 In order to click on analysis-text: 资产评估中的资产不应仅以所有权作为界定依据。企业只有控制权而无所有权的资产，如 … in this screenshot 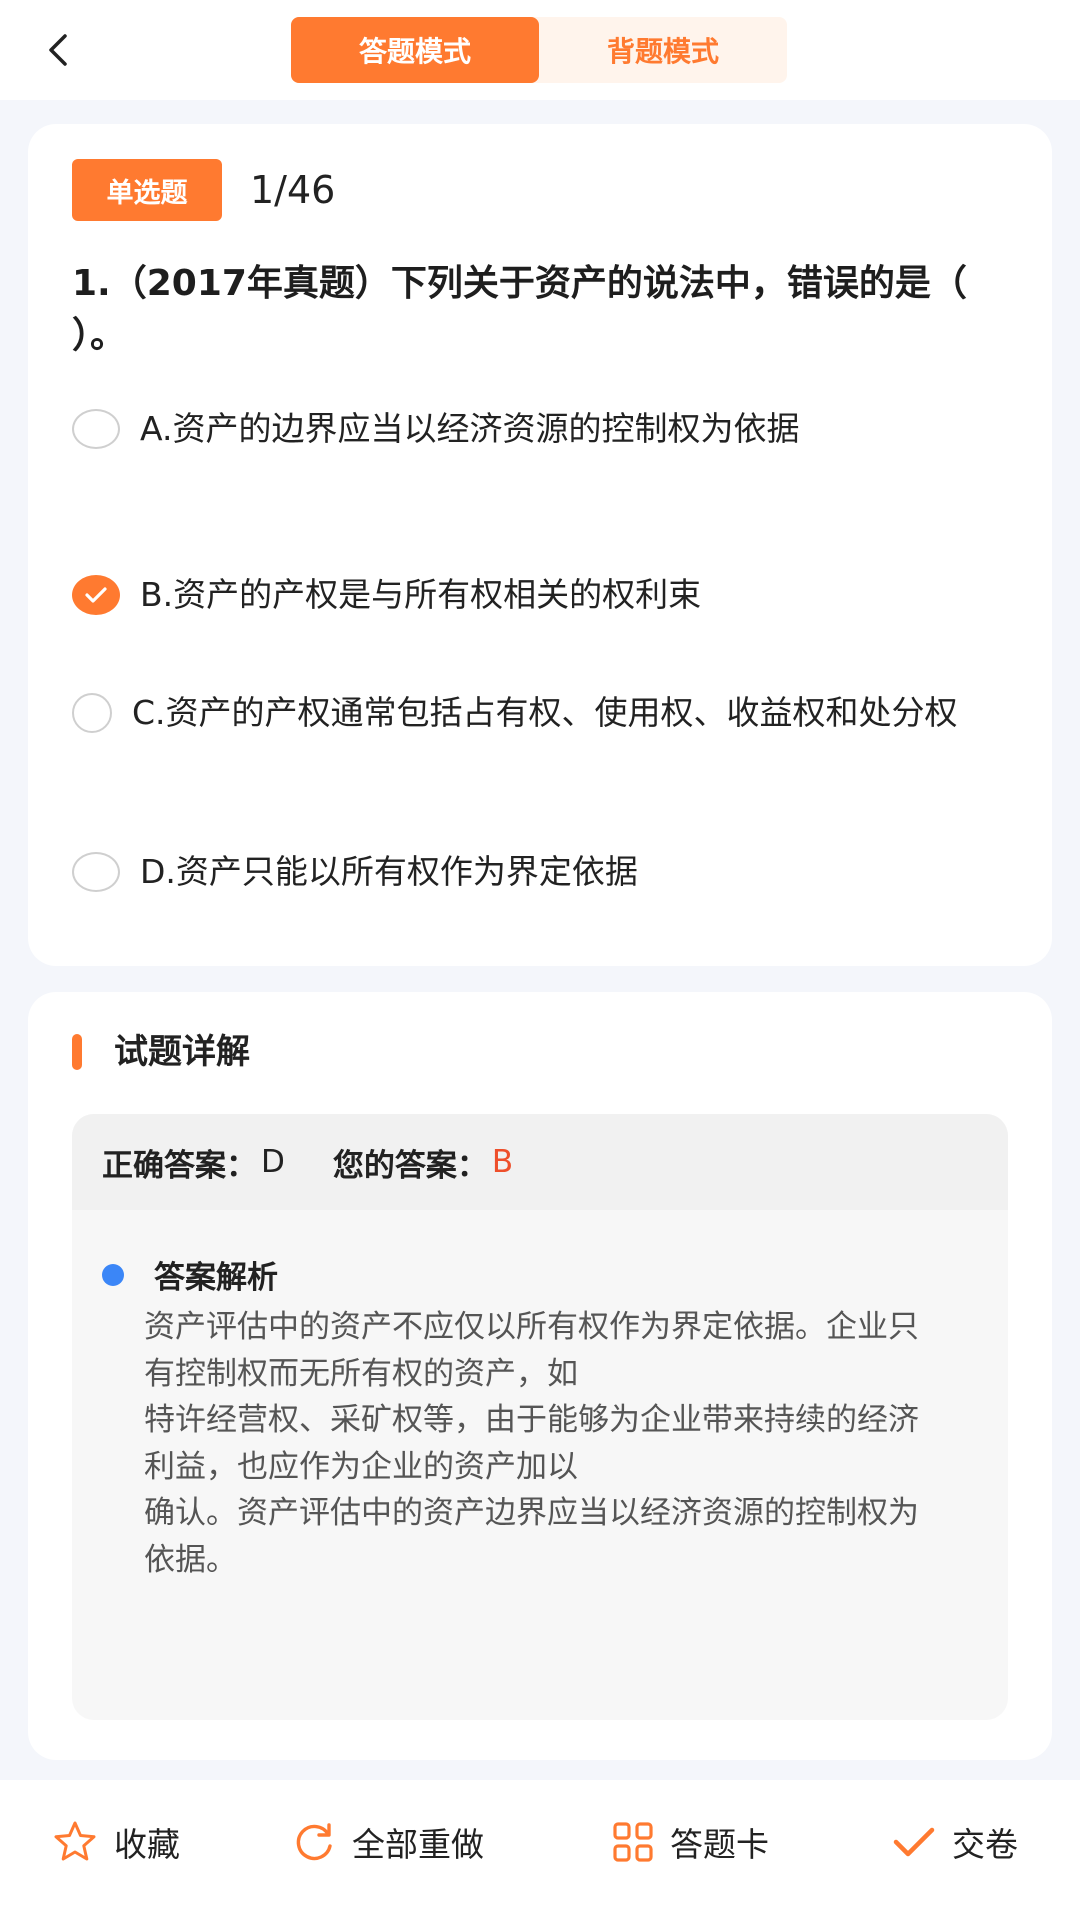, I will do `click(531, 1443)`.